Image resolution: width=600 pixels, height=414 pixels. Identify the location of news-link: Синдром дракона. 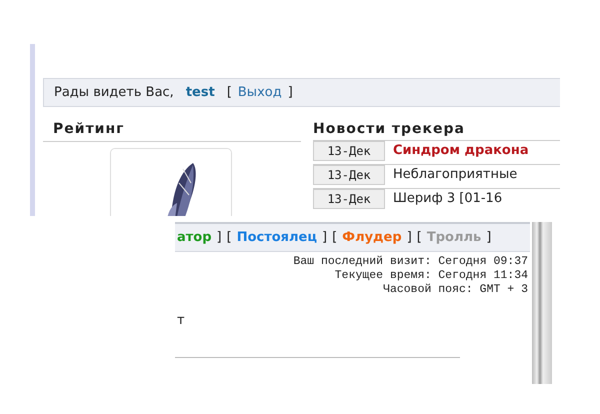
(461, 151).